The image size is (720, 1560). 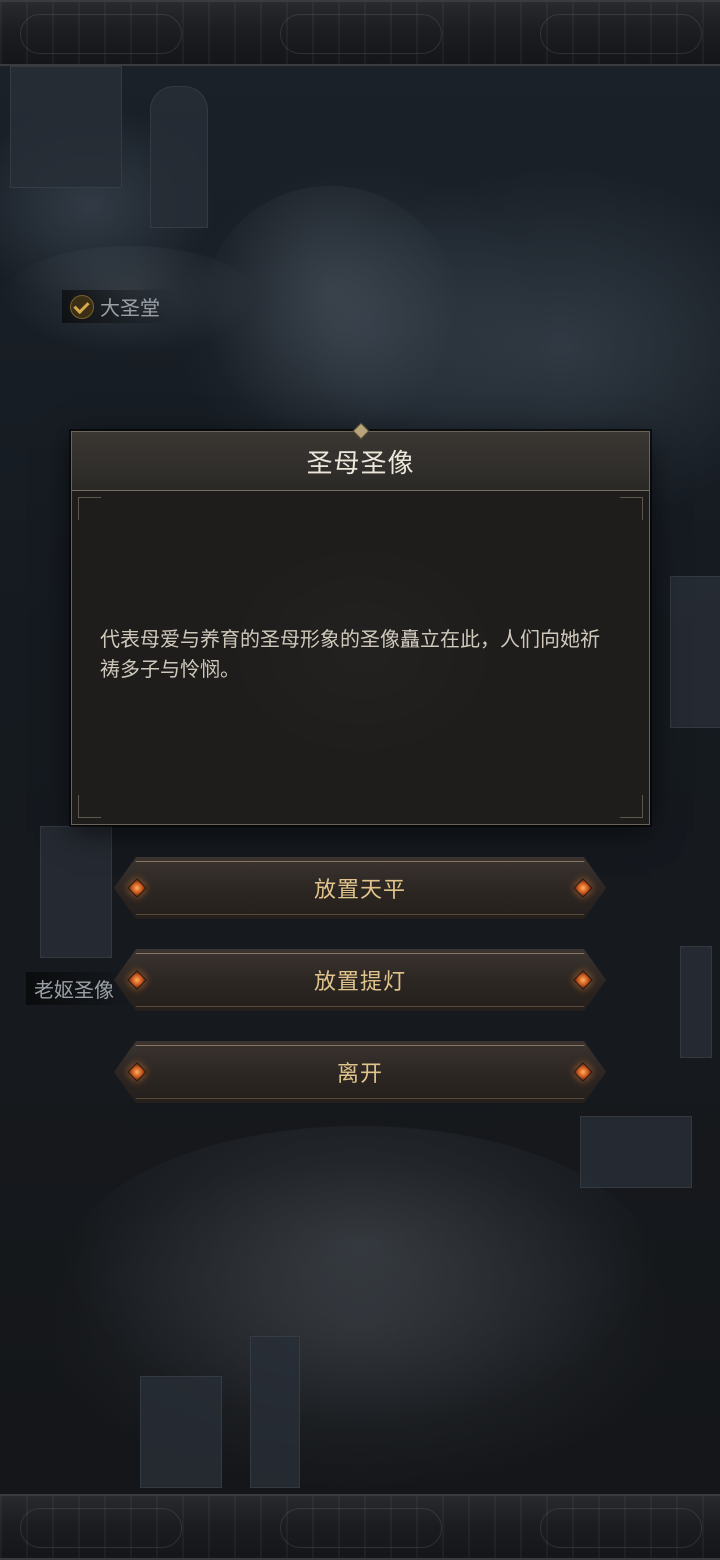 I want to click on cathedral-building, so click(x=66, y=127).